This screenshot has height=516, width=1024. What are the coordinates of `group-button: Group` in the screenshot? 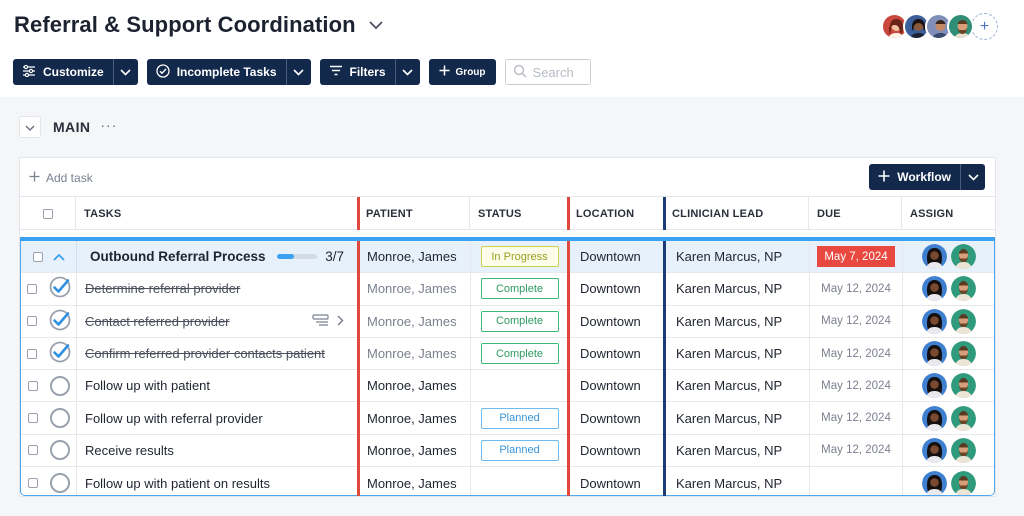 It's located at (462, 72).